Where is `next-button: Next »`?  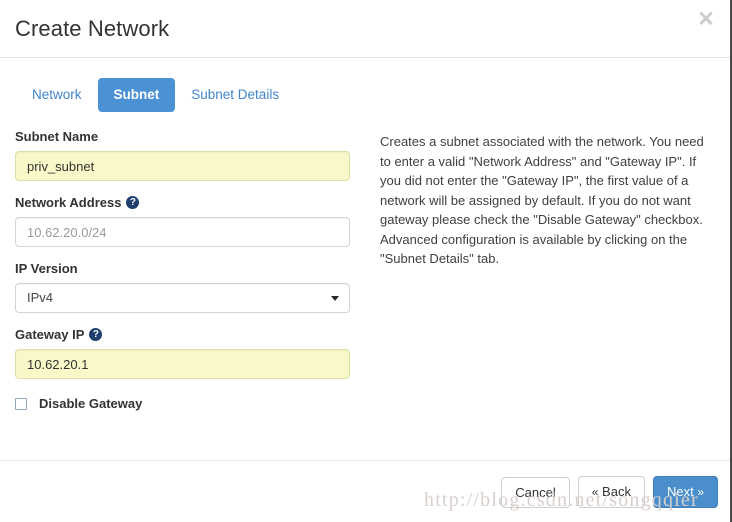
next-button: Next » is located at coordinates (685, 492).